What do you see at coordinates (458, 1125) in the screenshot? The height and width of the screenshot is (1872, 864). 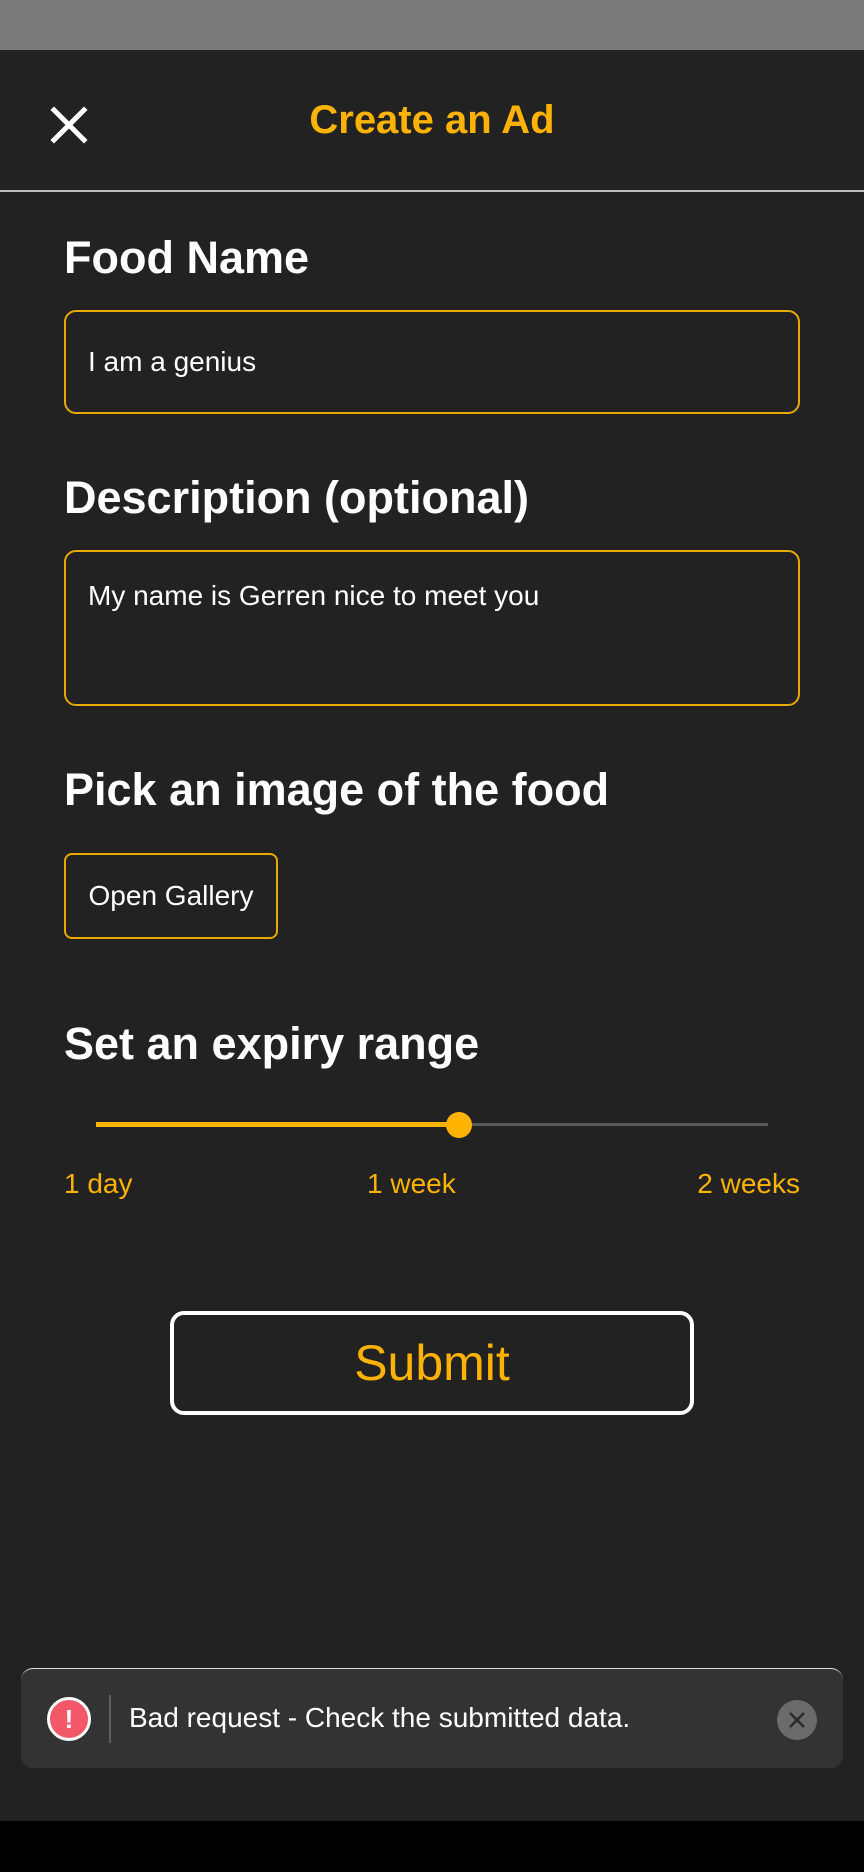 I see `slider-thumb` at bounding box center [458, 1125].